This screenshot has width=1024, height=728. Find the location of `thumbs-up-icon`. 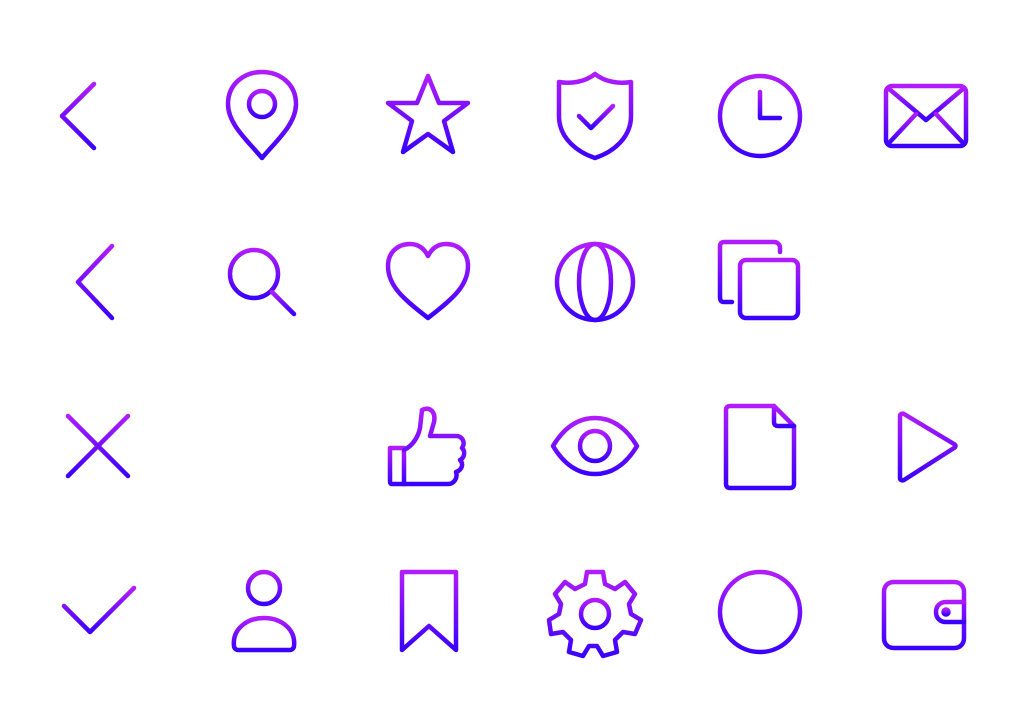

thumbs-up-icon is located at coordinates (428, 448).